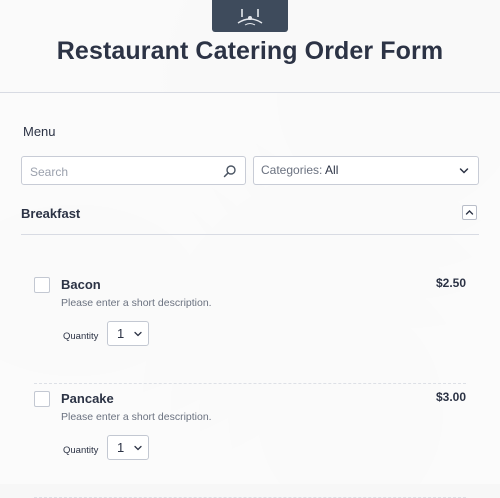 Image resolution: width=500 pixels, height=498 pixels. I want to click on menu-label: Menu, so click(39, 131).